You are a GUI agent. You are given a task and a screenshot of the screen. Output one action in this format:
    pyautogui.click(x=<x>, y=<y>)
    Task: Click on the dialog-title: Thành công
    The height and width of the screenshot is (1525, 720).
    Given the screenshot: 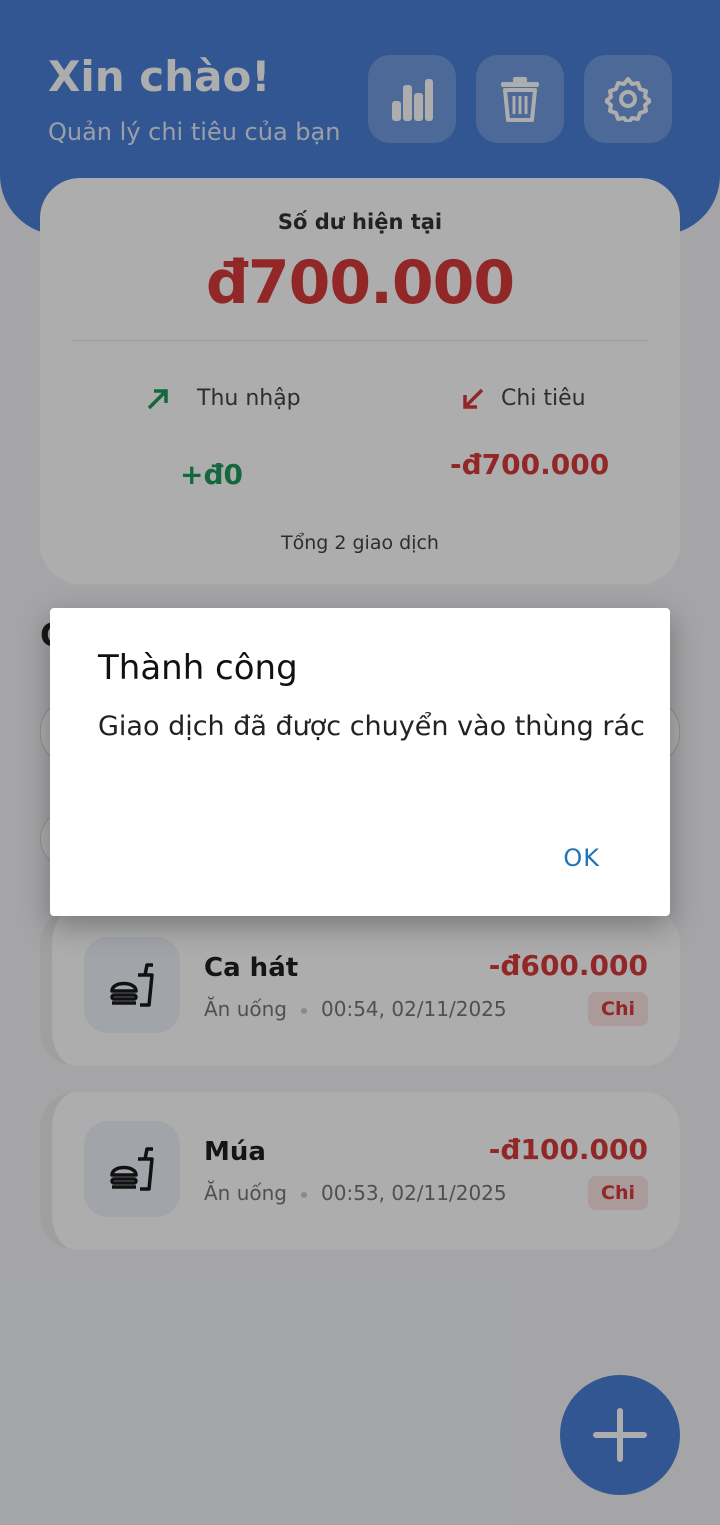 What is the action you would take?
    pyautogui.click(x=198, y=668)
    